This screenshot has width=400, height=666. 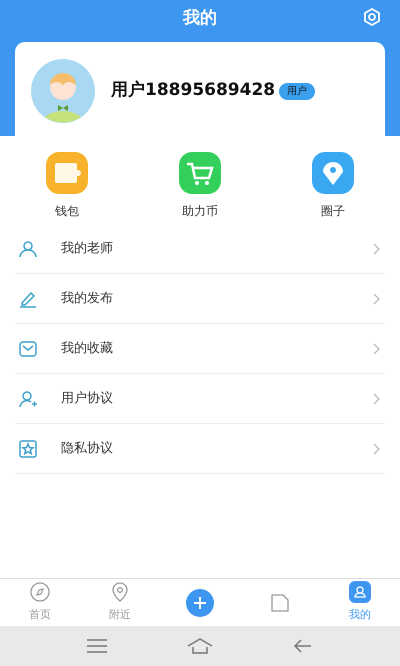 What do you see at coordinates (200, 249) in the screenshot?
I see `menu-item: 我的老师` at bounding box center [200, 249].